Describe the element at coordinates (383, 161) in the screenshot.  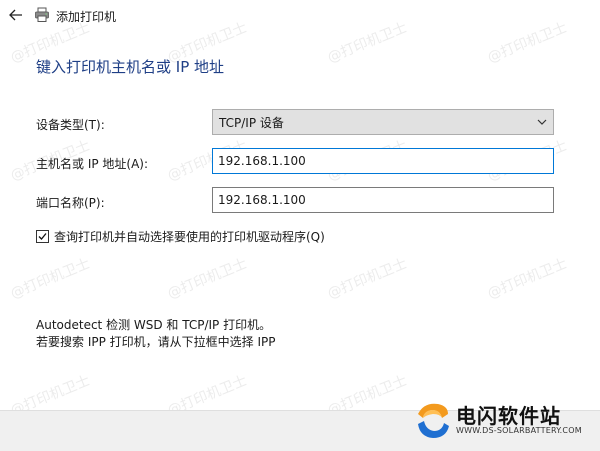
I see `hostname-input` at that location.